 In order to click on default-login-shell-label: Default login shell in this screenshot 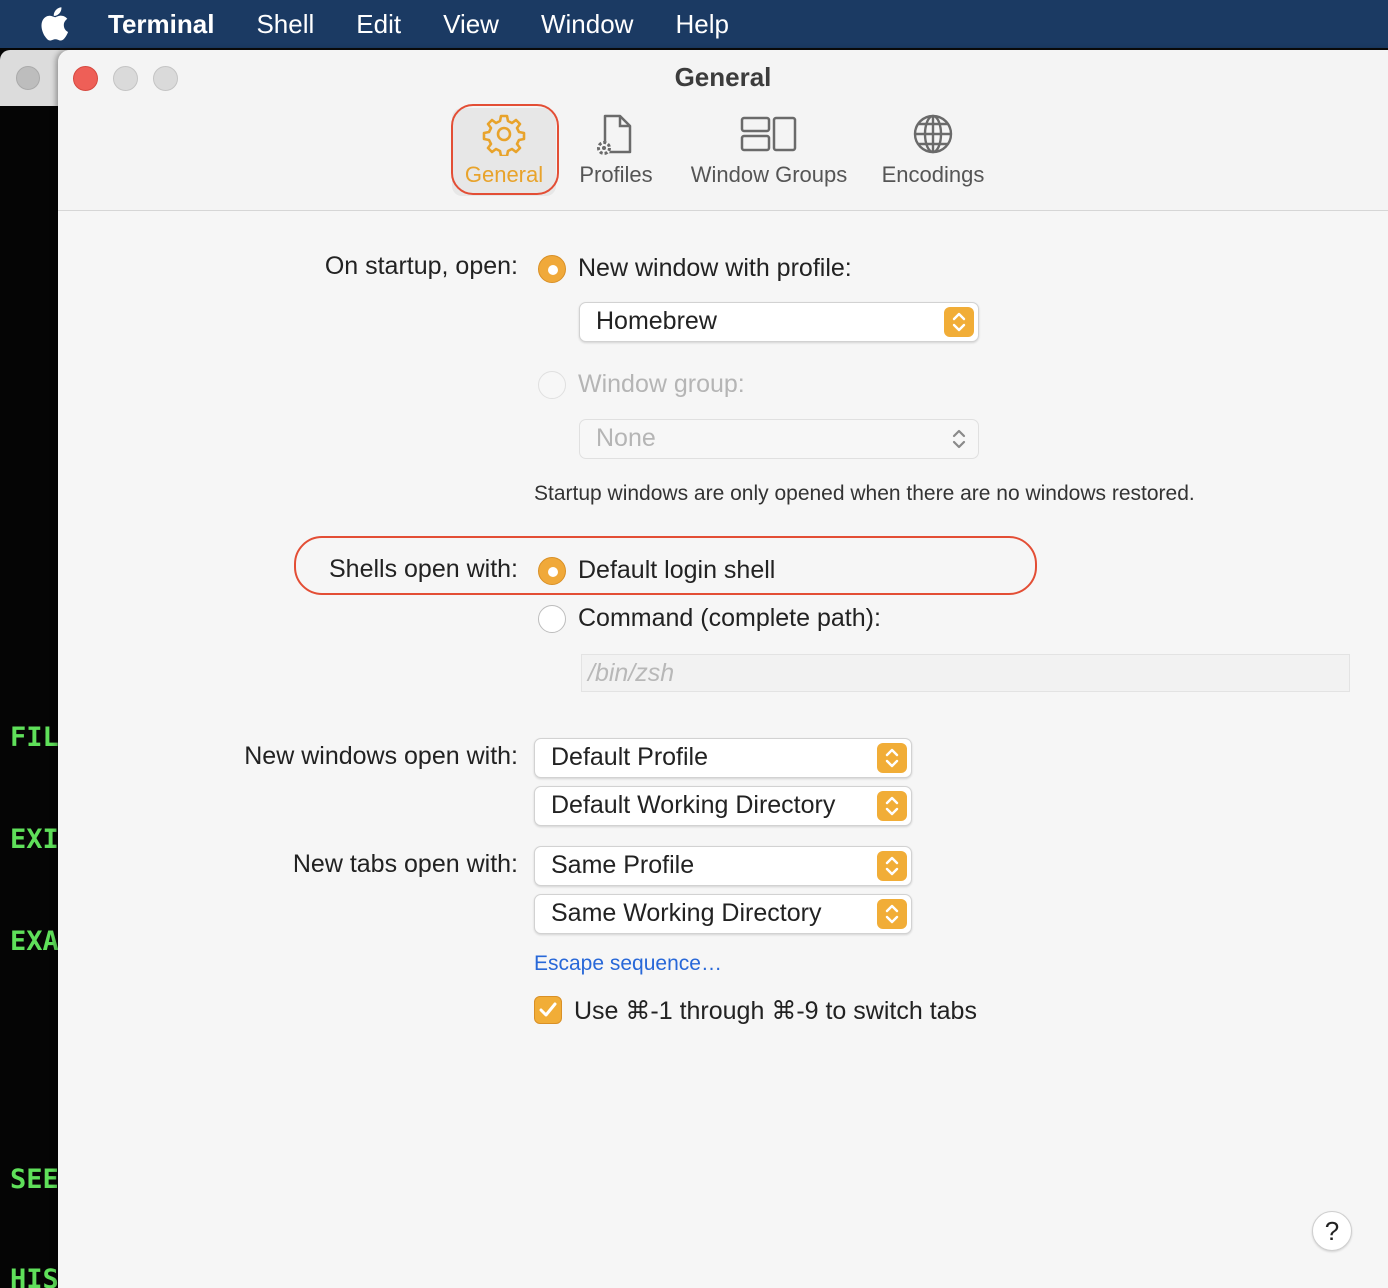, I will do `click(677, 570)`.